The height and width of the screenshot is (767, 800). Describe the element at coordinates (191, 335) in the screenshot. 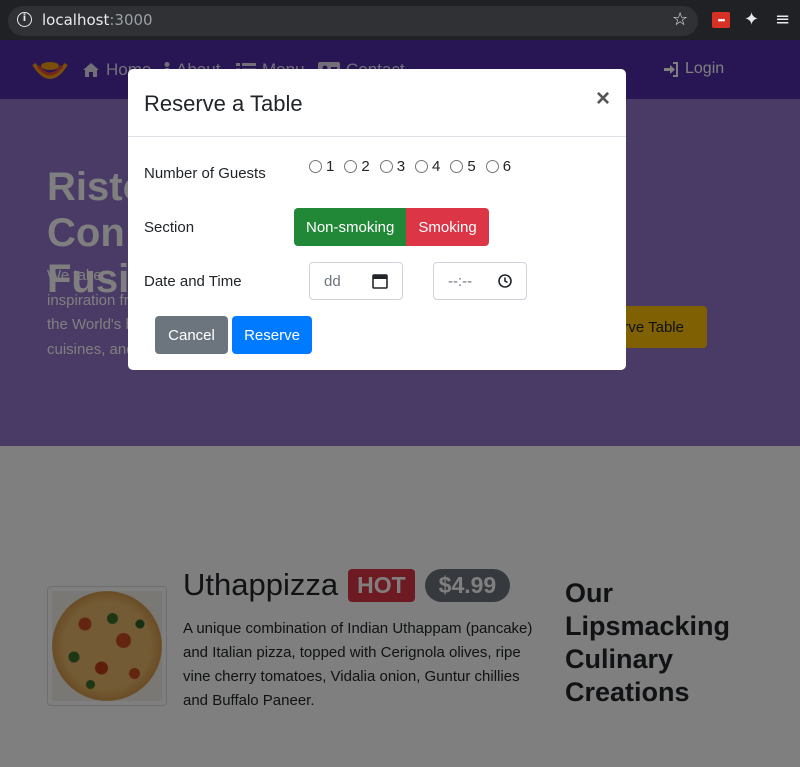

I see `cancel-button: Cancel` at that location.